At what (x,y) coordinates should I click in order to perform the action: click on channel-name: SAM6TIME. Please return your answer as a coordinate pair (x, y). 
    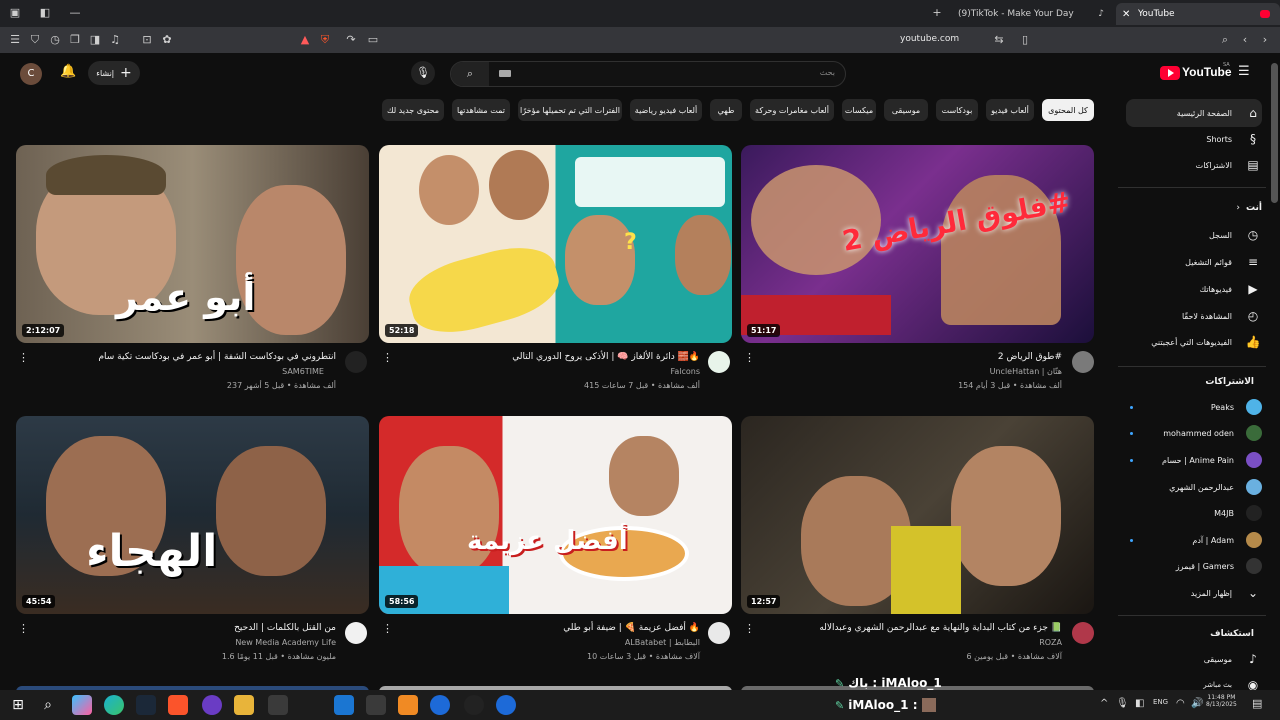
    Looking at the image, I should click on (303, 371).